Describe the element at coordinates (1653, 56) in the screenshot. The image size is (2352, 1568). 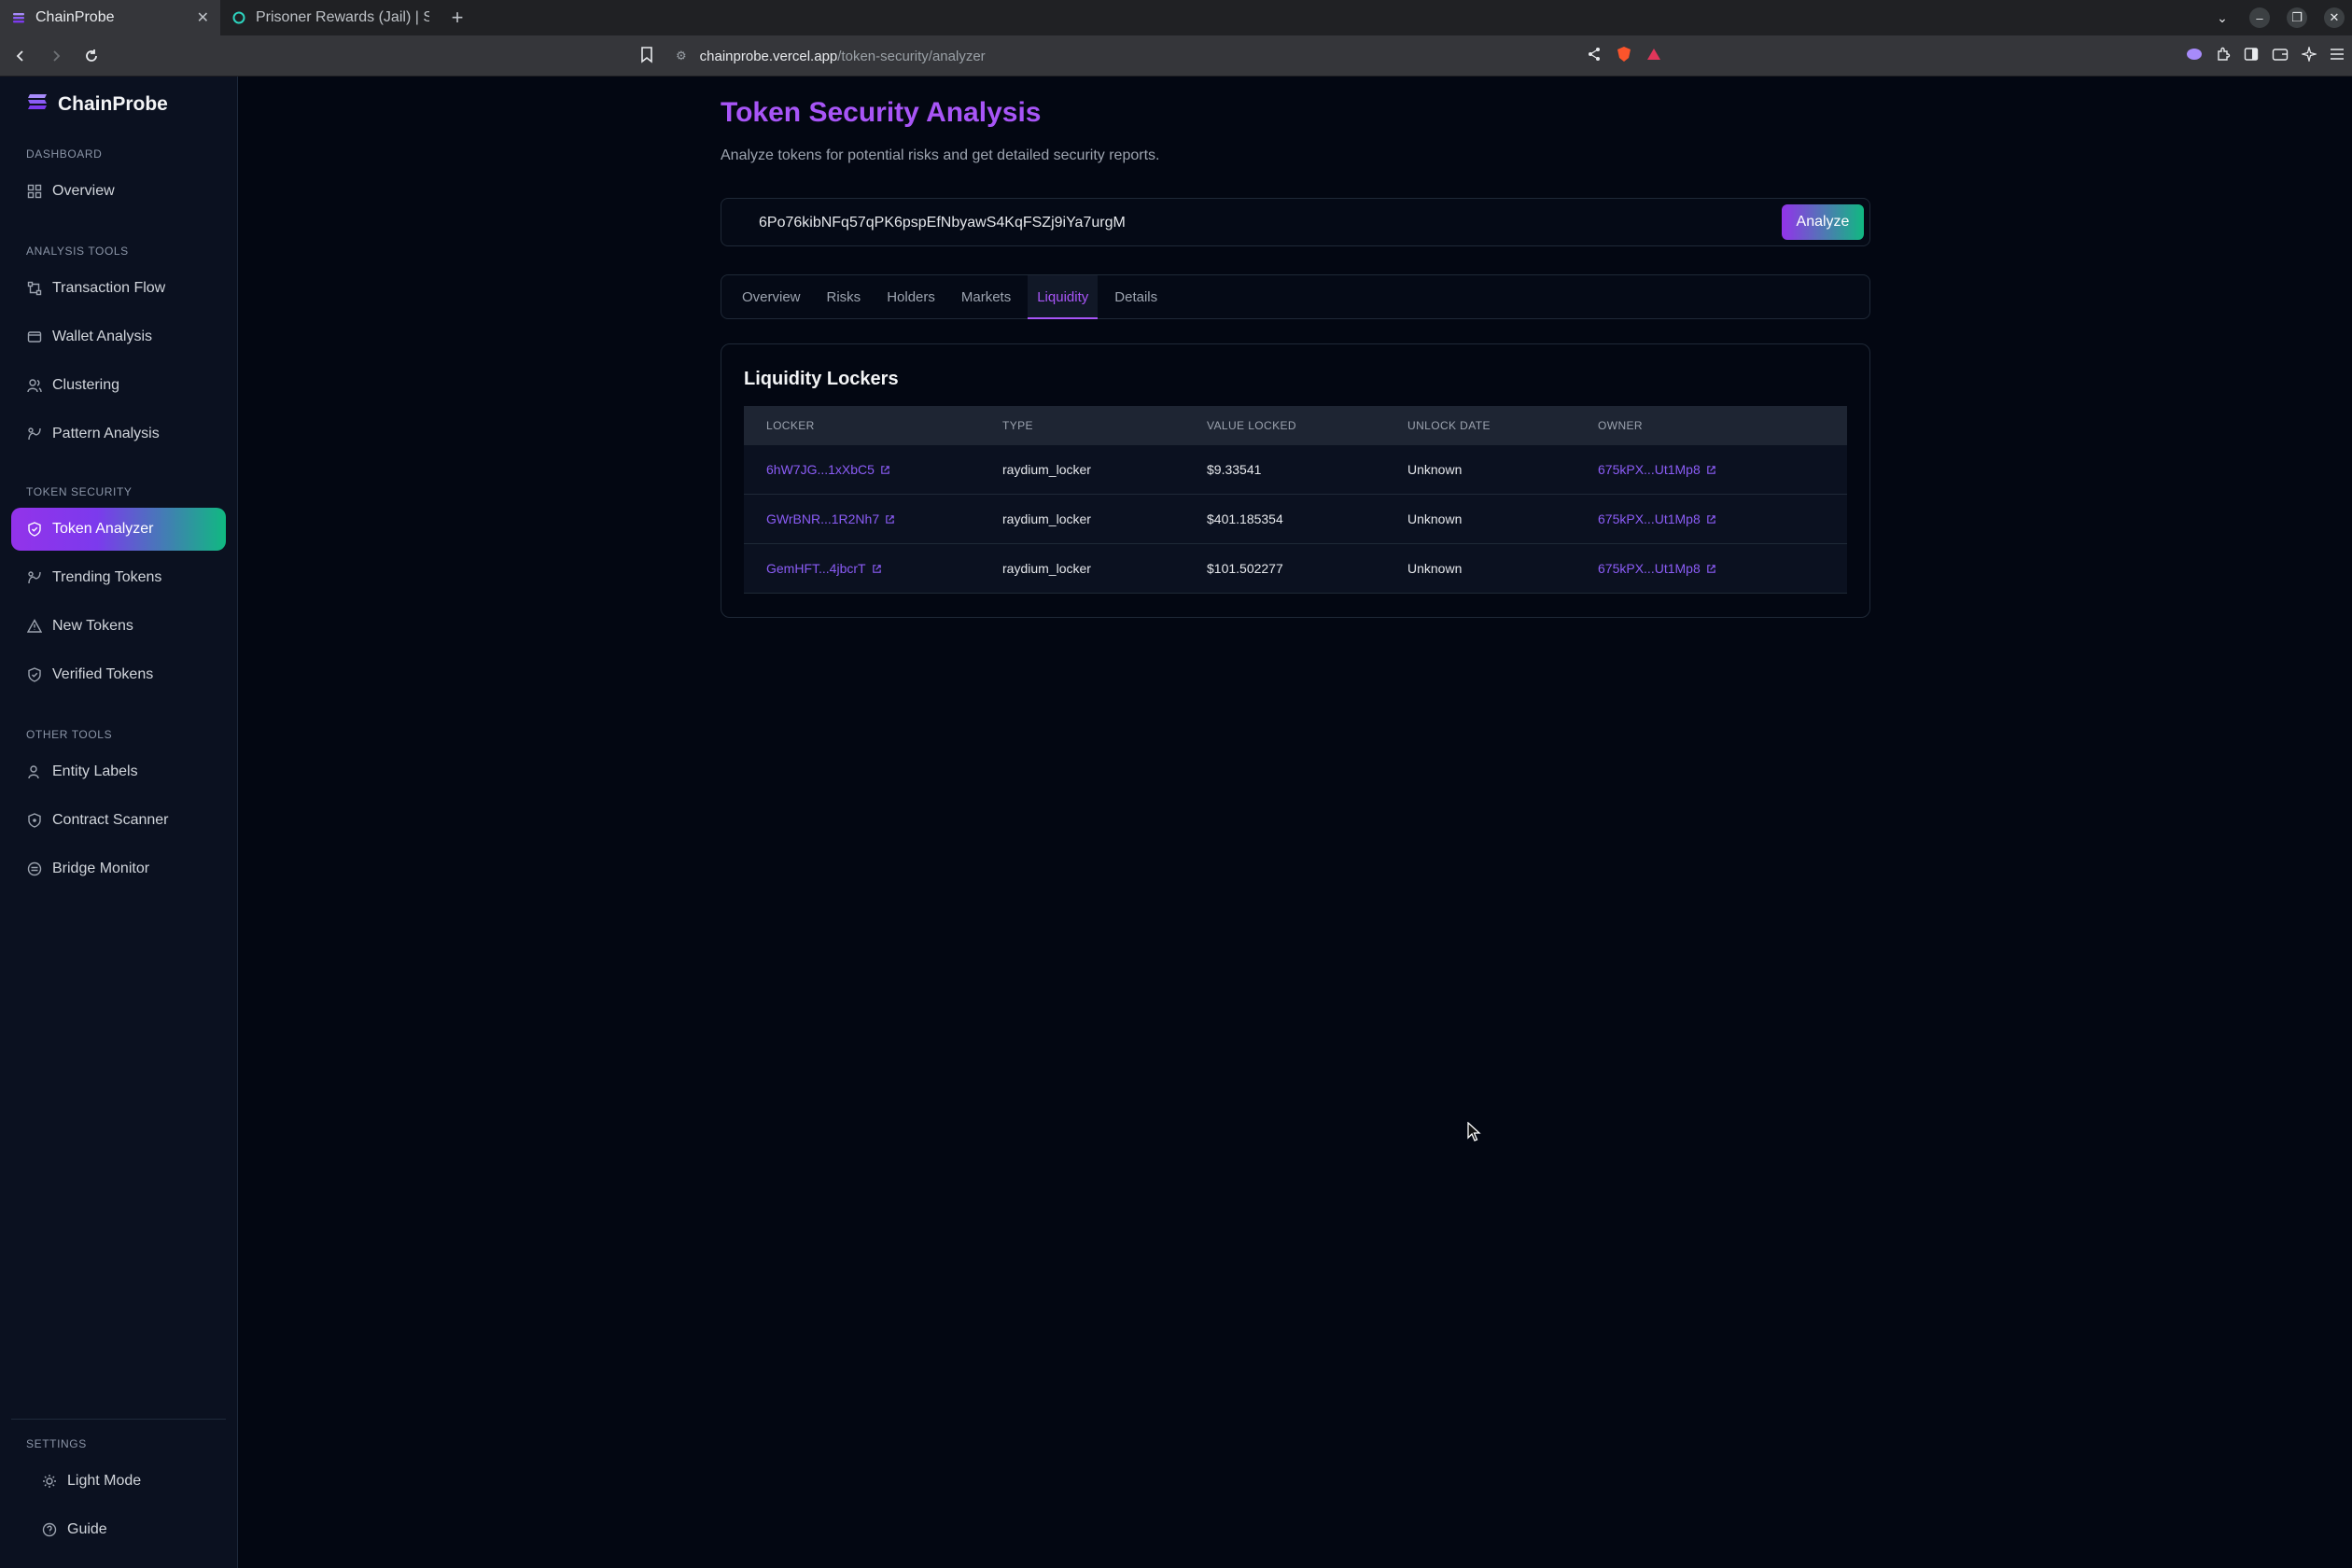
I see `brave-rewards-icon` at that location.